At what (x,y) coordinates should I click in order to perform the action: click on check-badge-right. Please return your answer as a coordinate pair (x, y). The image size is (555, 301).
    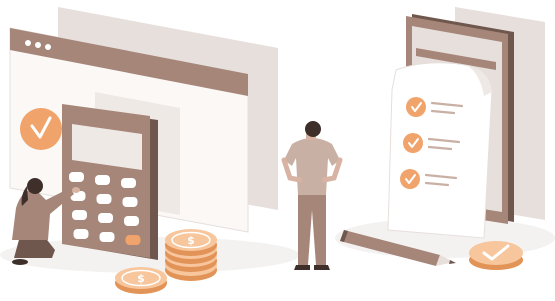
    Looking at the image, I should click on (496, 255).